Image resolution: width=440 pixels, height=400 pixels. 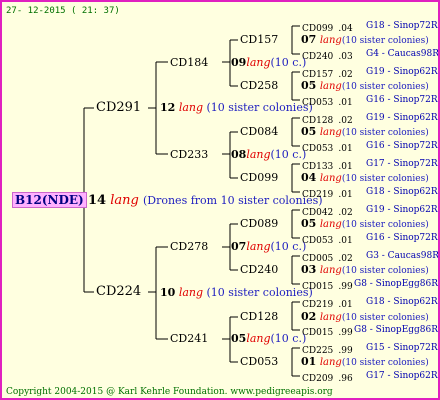 What do you see at coordinates (268, 339) in the screenshot?
I see `gen2-sister-info: 05lang(10 c.)` at bounding box center [268, 339].